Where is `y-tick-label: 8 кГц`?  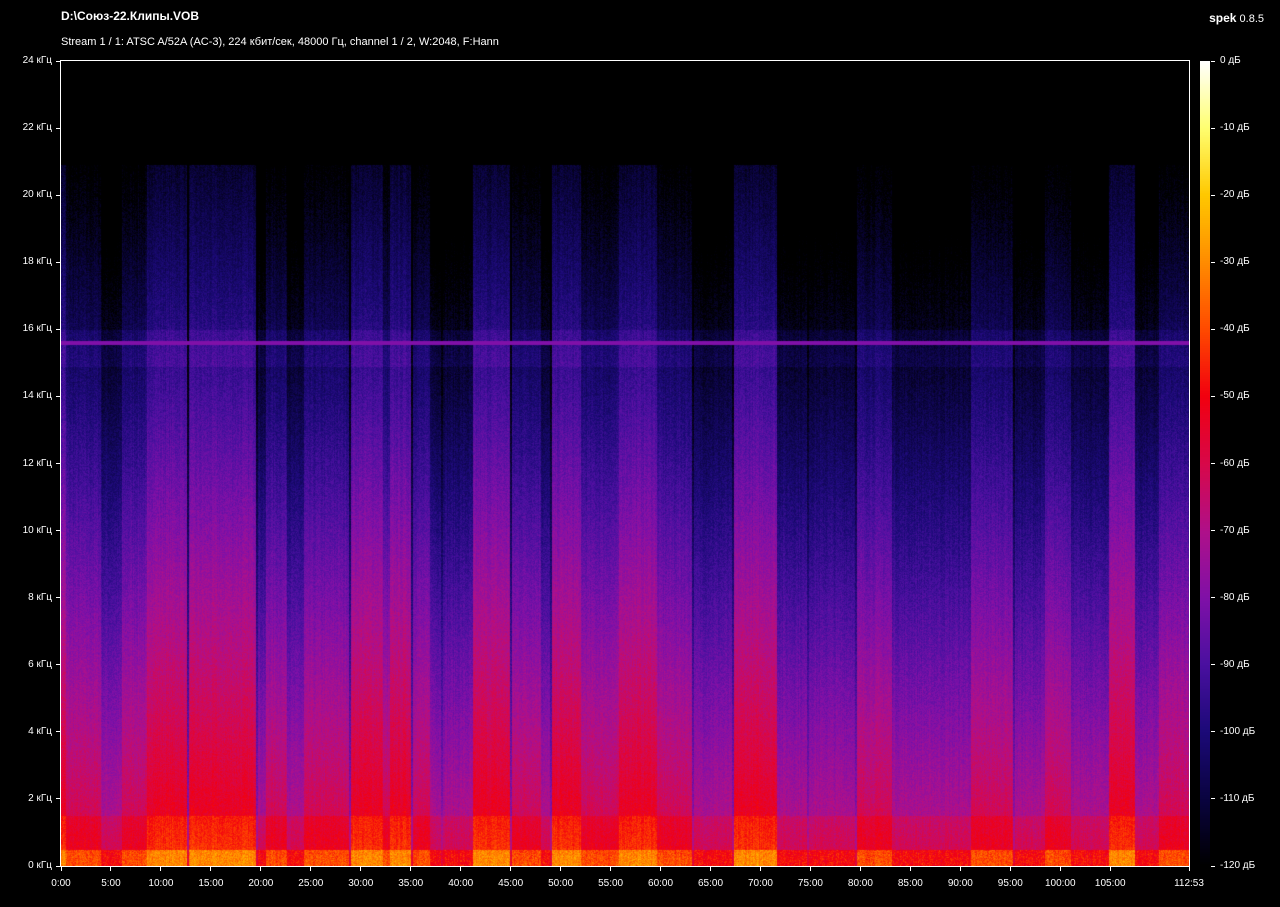 y-tick-label: 8 кГц is located at coordinates (40, 597).